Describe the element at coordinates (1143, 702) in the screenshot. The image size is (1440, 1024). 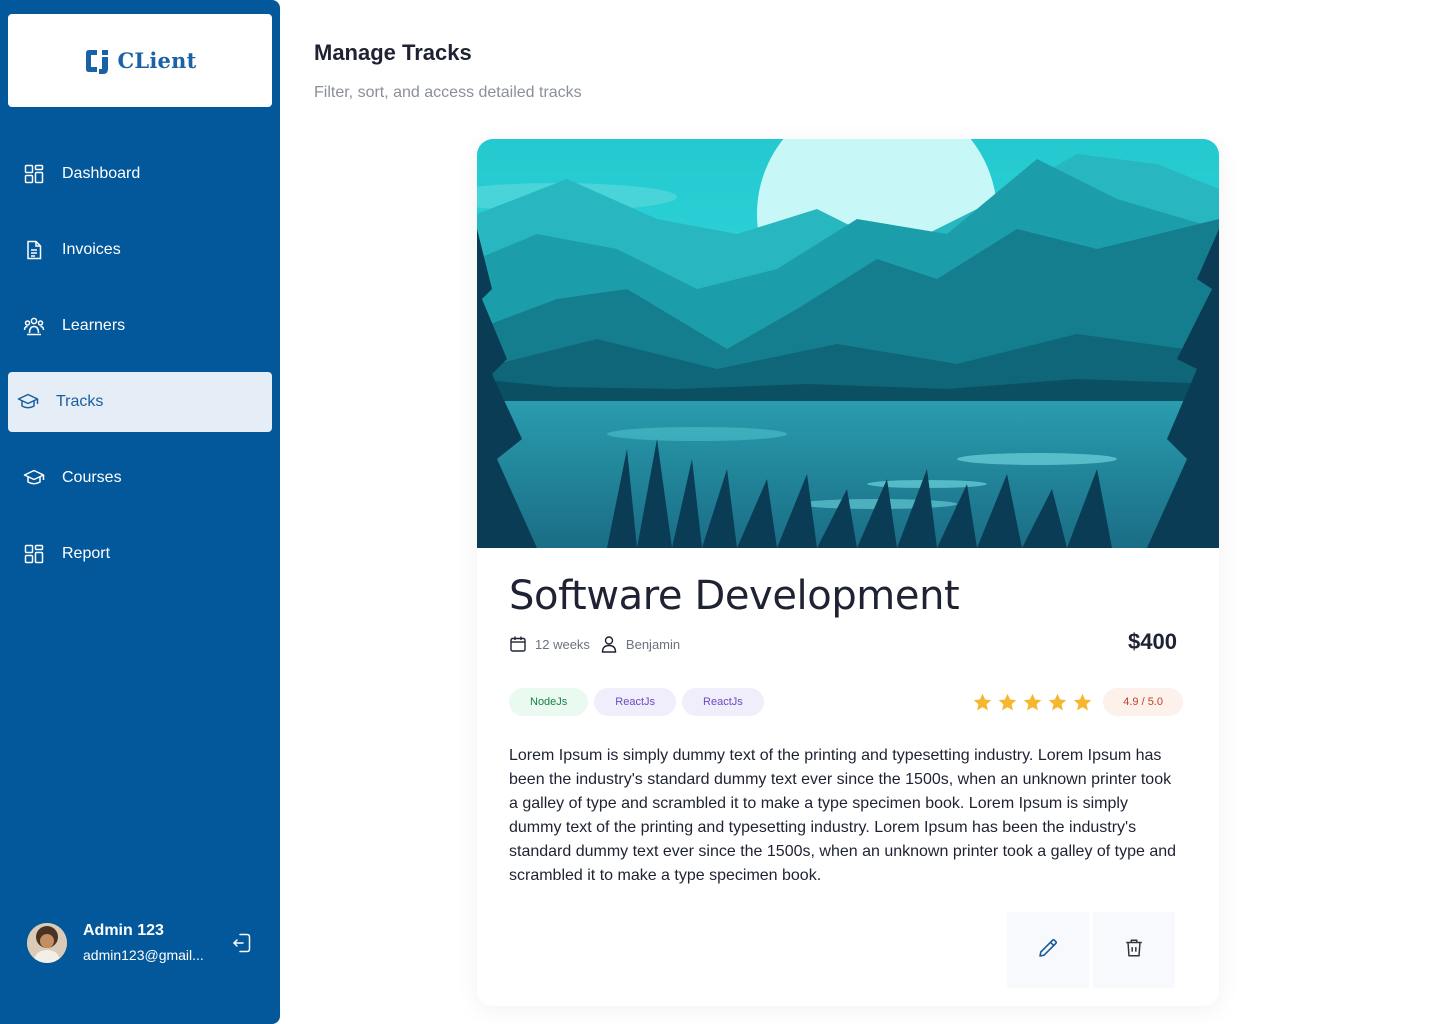
I see `rating-badge: 4.9 / 5.0` at that location.